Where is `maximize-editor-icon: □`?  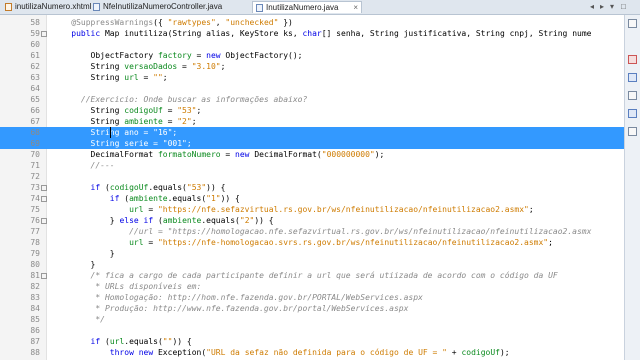 maximize-editor-icon: □ is located at coordinates (623, 7).